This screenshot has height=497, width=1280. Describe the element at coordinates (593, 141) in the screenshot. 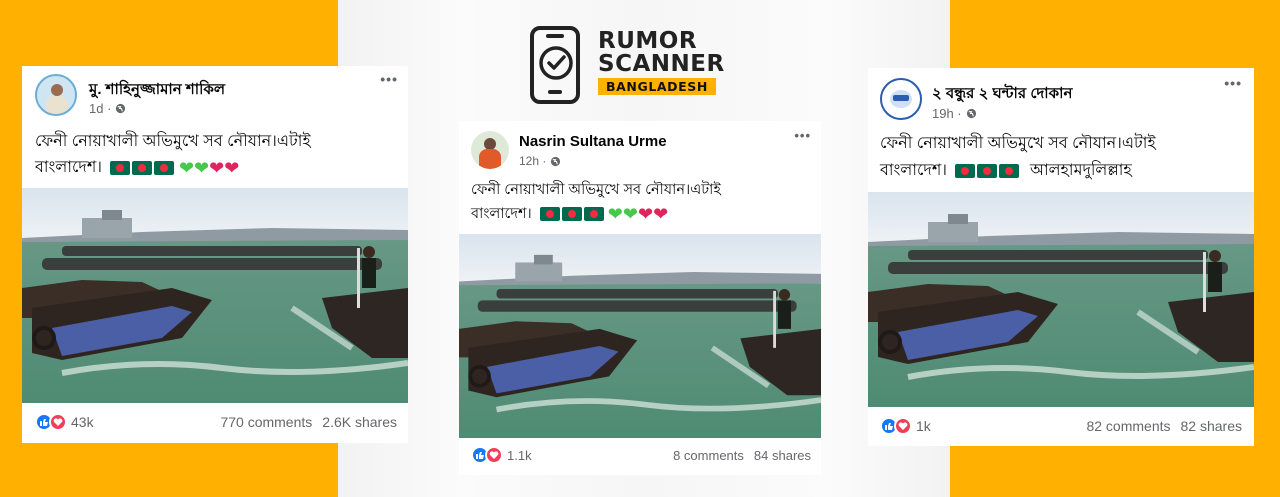

I see `author-name: Nasrin Sultana Urme` at that location.